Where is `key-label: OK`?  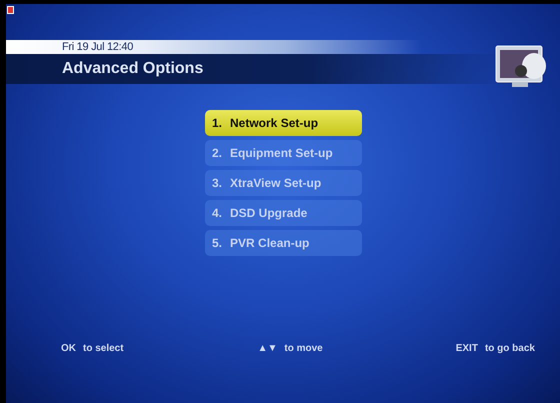 key-label: OK is located at coordinates (68, 348).